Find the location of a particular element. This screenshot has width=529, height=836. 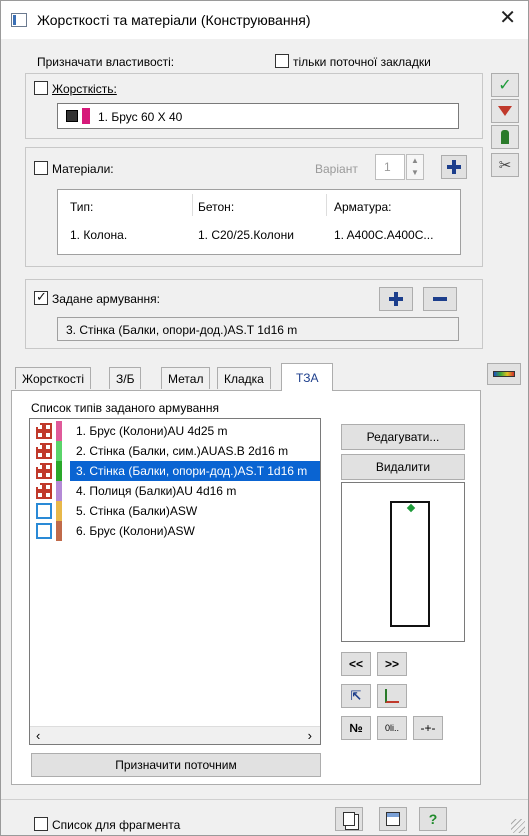

assign-properties-label: Призначати властивості: is located at coordinates (106, 62).